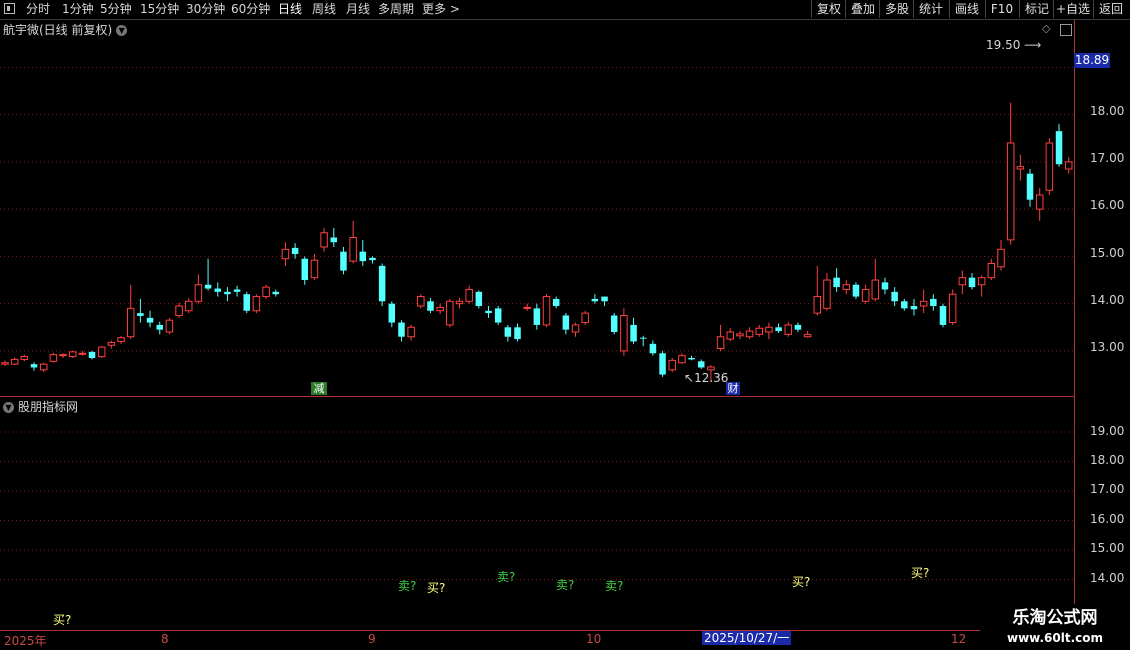  What do you see at coordinates (1107, 431) in the screenshot?
I see `indicator-y-label: 19.00` at bounding box center [1107, 431].